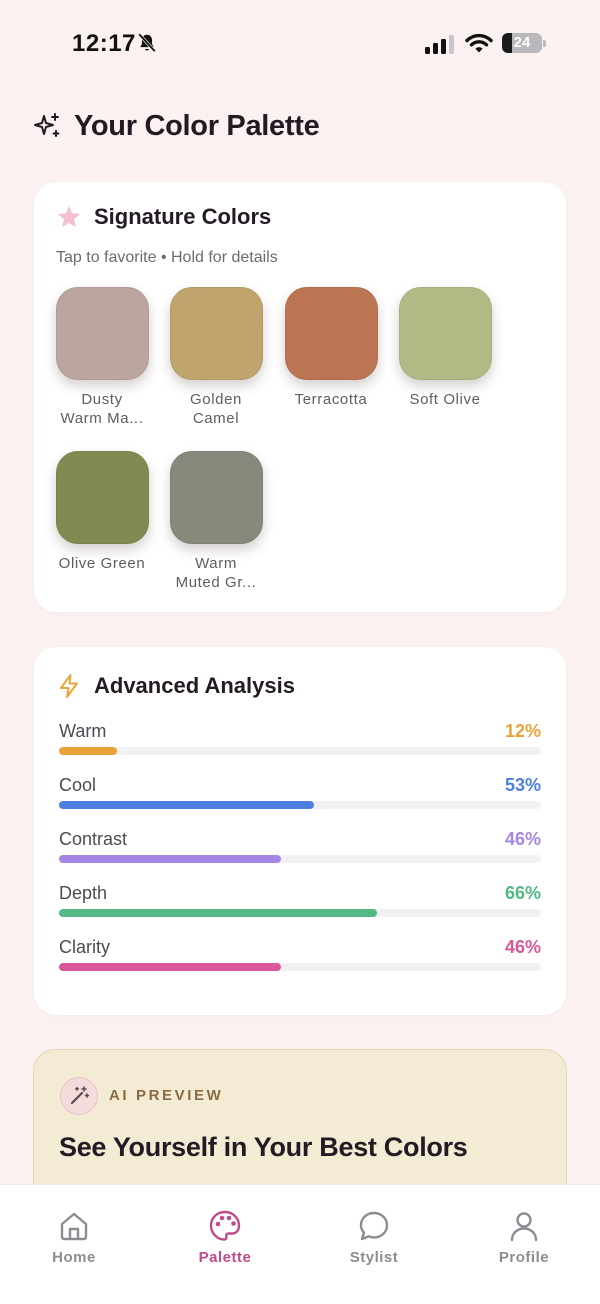 This screenshot has width=600, height=1304. Describe the element at coordinates (83, 731) in the screenshot. I see `metric-label: Warm` at that location.